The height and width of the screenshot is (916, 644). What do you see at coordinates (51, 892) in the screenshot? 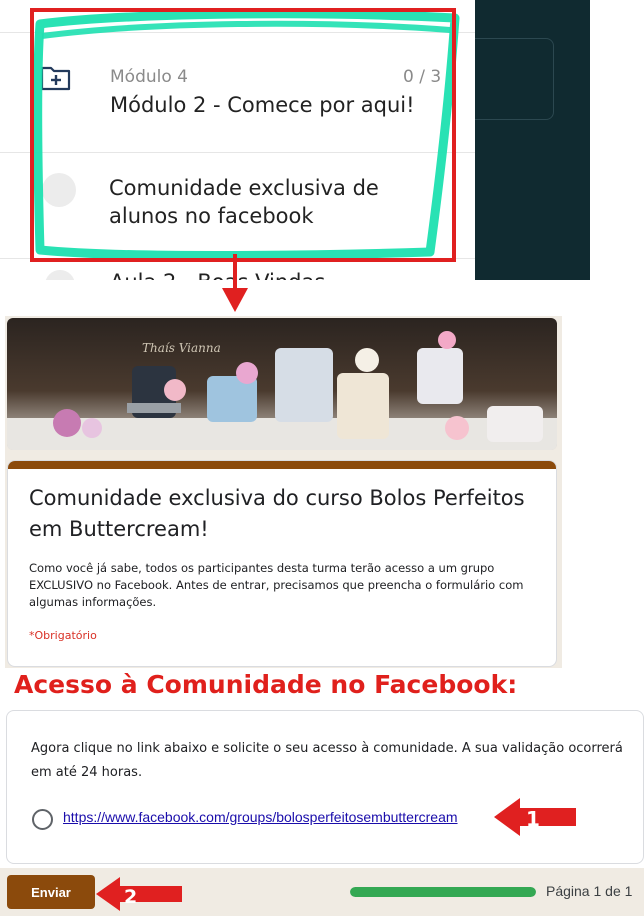
I see `submit-button: Enviar` at bounding box center [51, 892].